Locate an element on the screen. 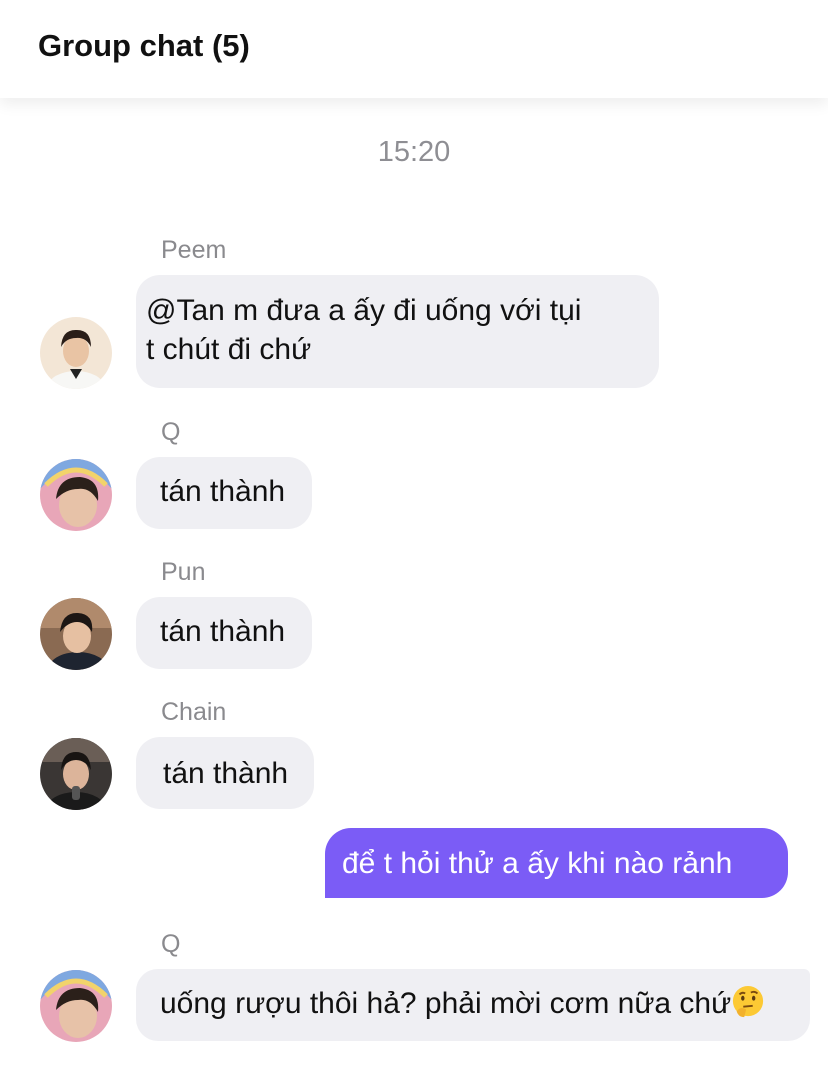  avatar-q is located at coordinates (76, 495).